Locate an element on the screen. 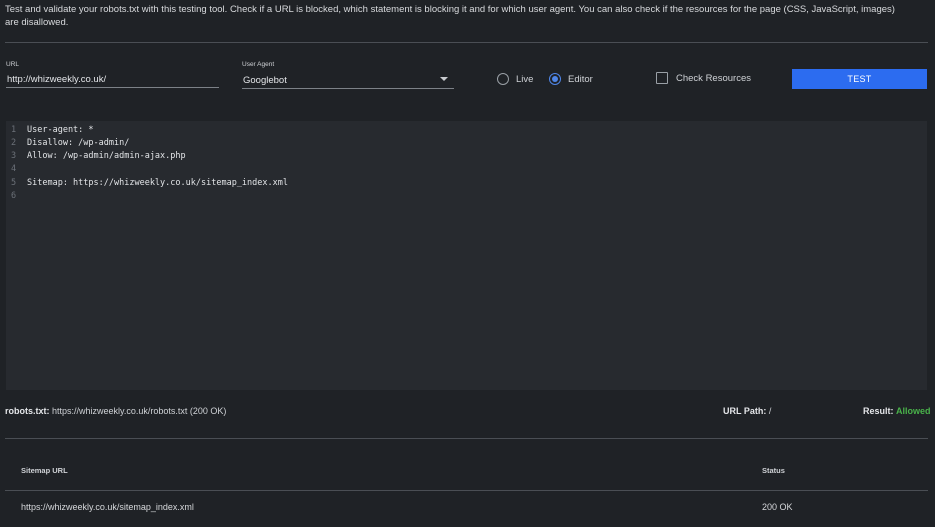 This screenshot has width=935, height=527. sitemap-status-cell: 200 OK is located at coordinates (777, 507).